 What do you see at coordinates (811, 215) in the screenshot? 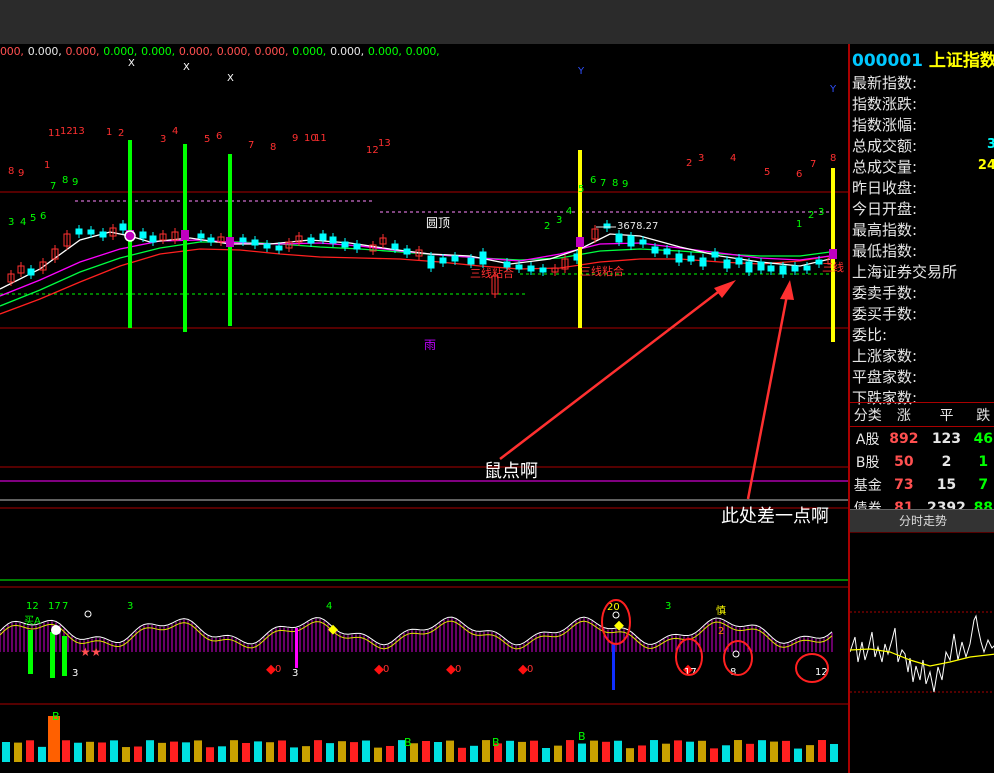
I see `count-number-green: 2` at bounding box center [811, 215].